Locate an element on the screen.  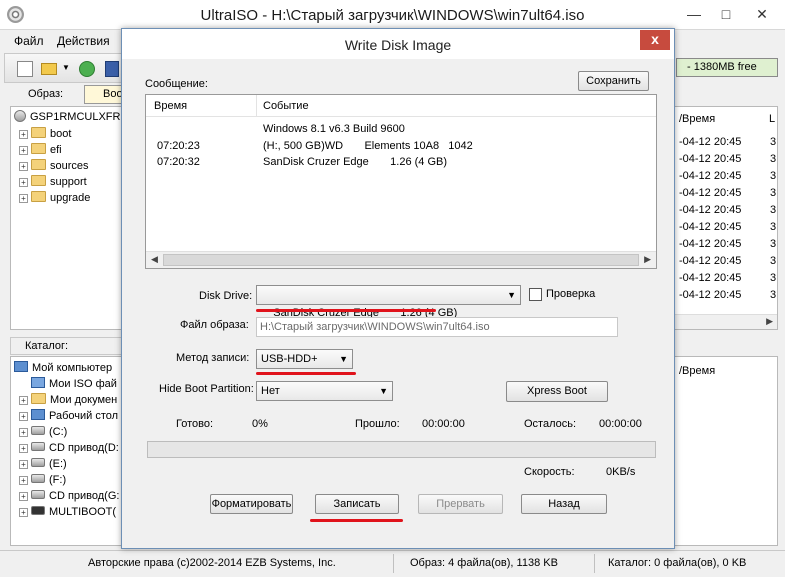
log-column-time: Время is located at coordinates (170, 106).